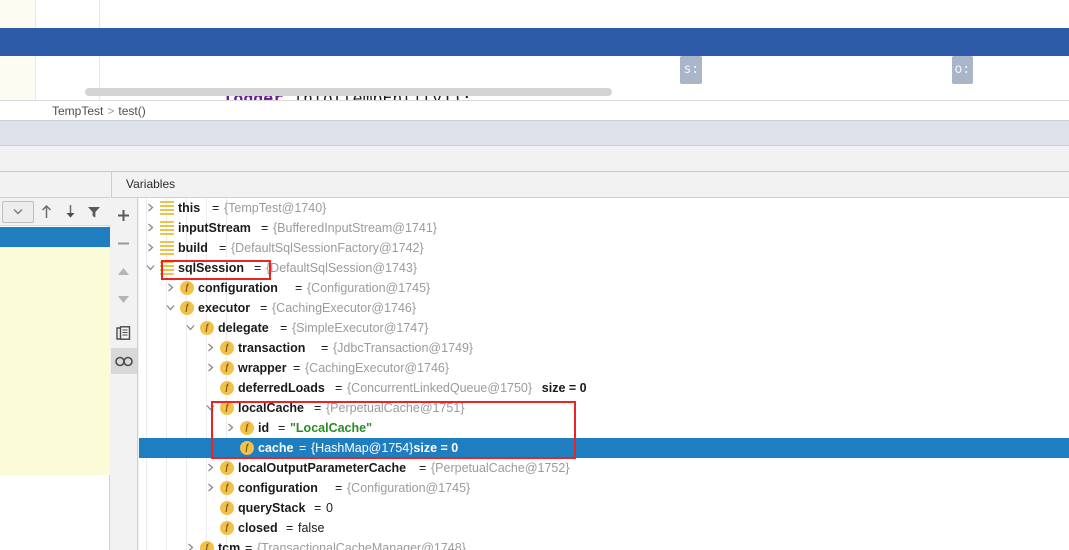 The image size is (1069, 550). Describe the element at coordinates (124, 271) in the screenshot. I see `move-up-icon` at that location.